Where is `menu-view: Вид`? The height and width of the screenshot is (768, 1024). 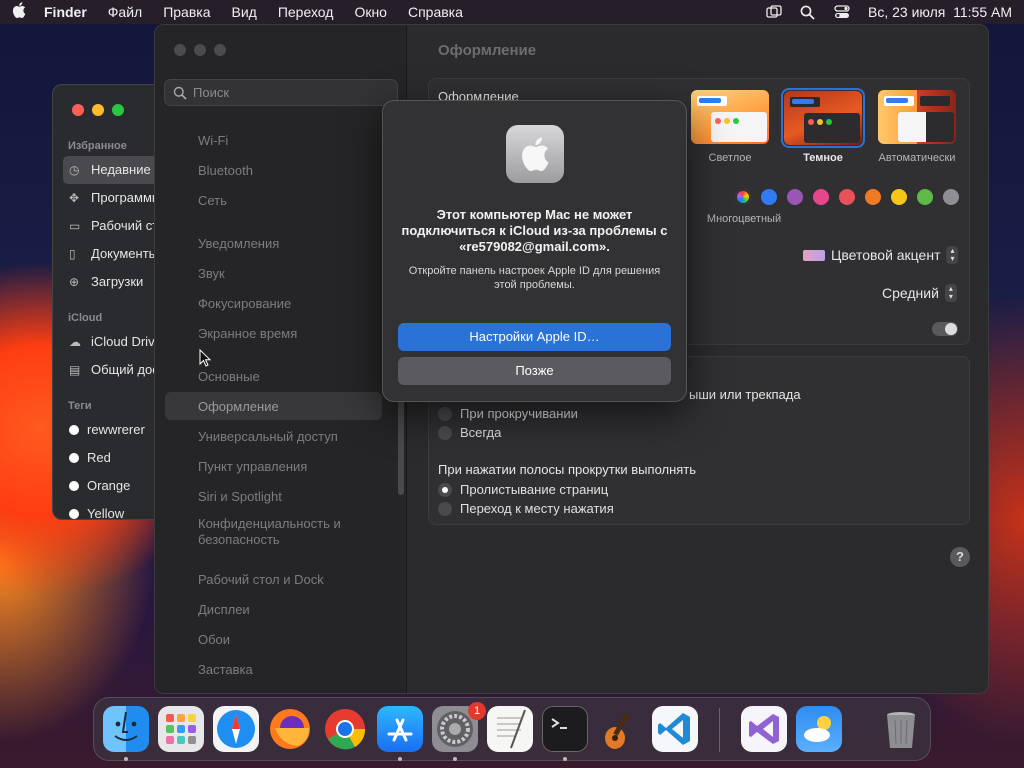 menu-view: Вид is located at coordinates (244, 12).